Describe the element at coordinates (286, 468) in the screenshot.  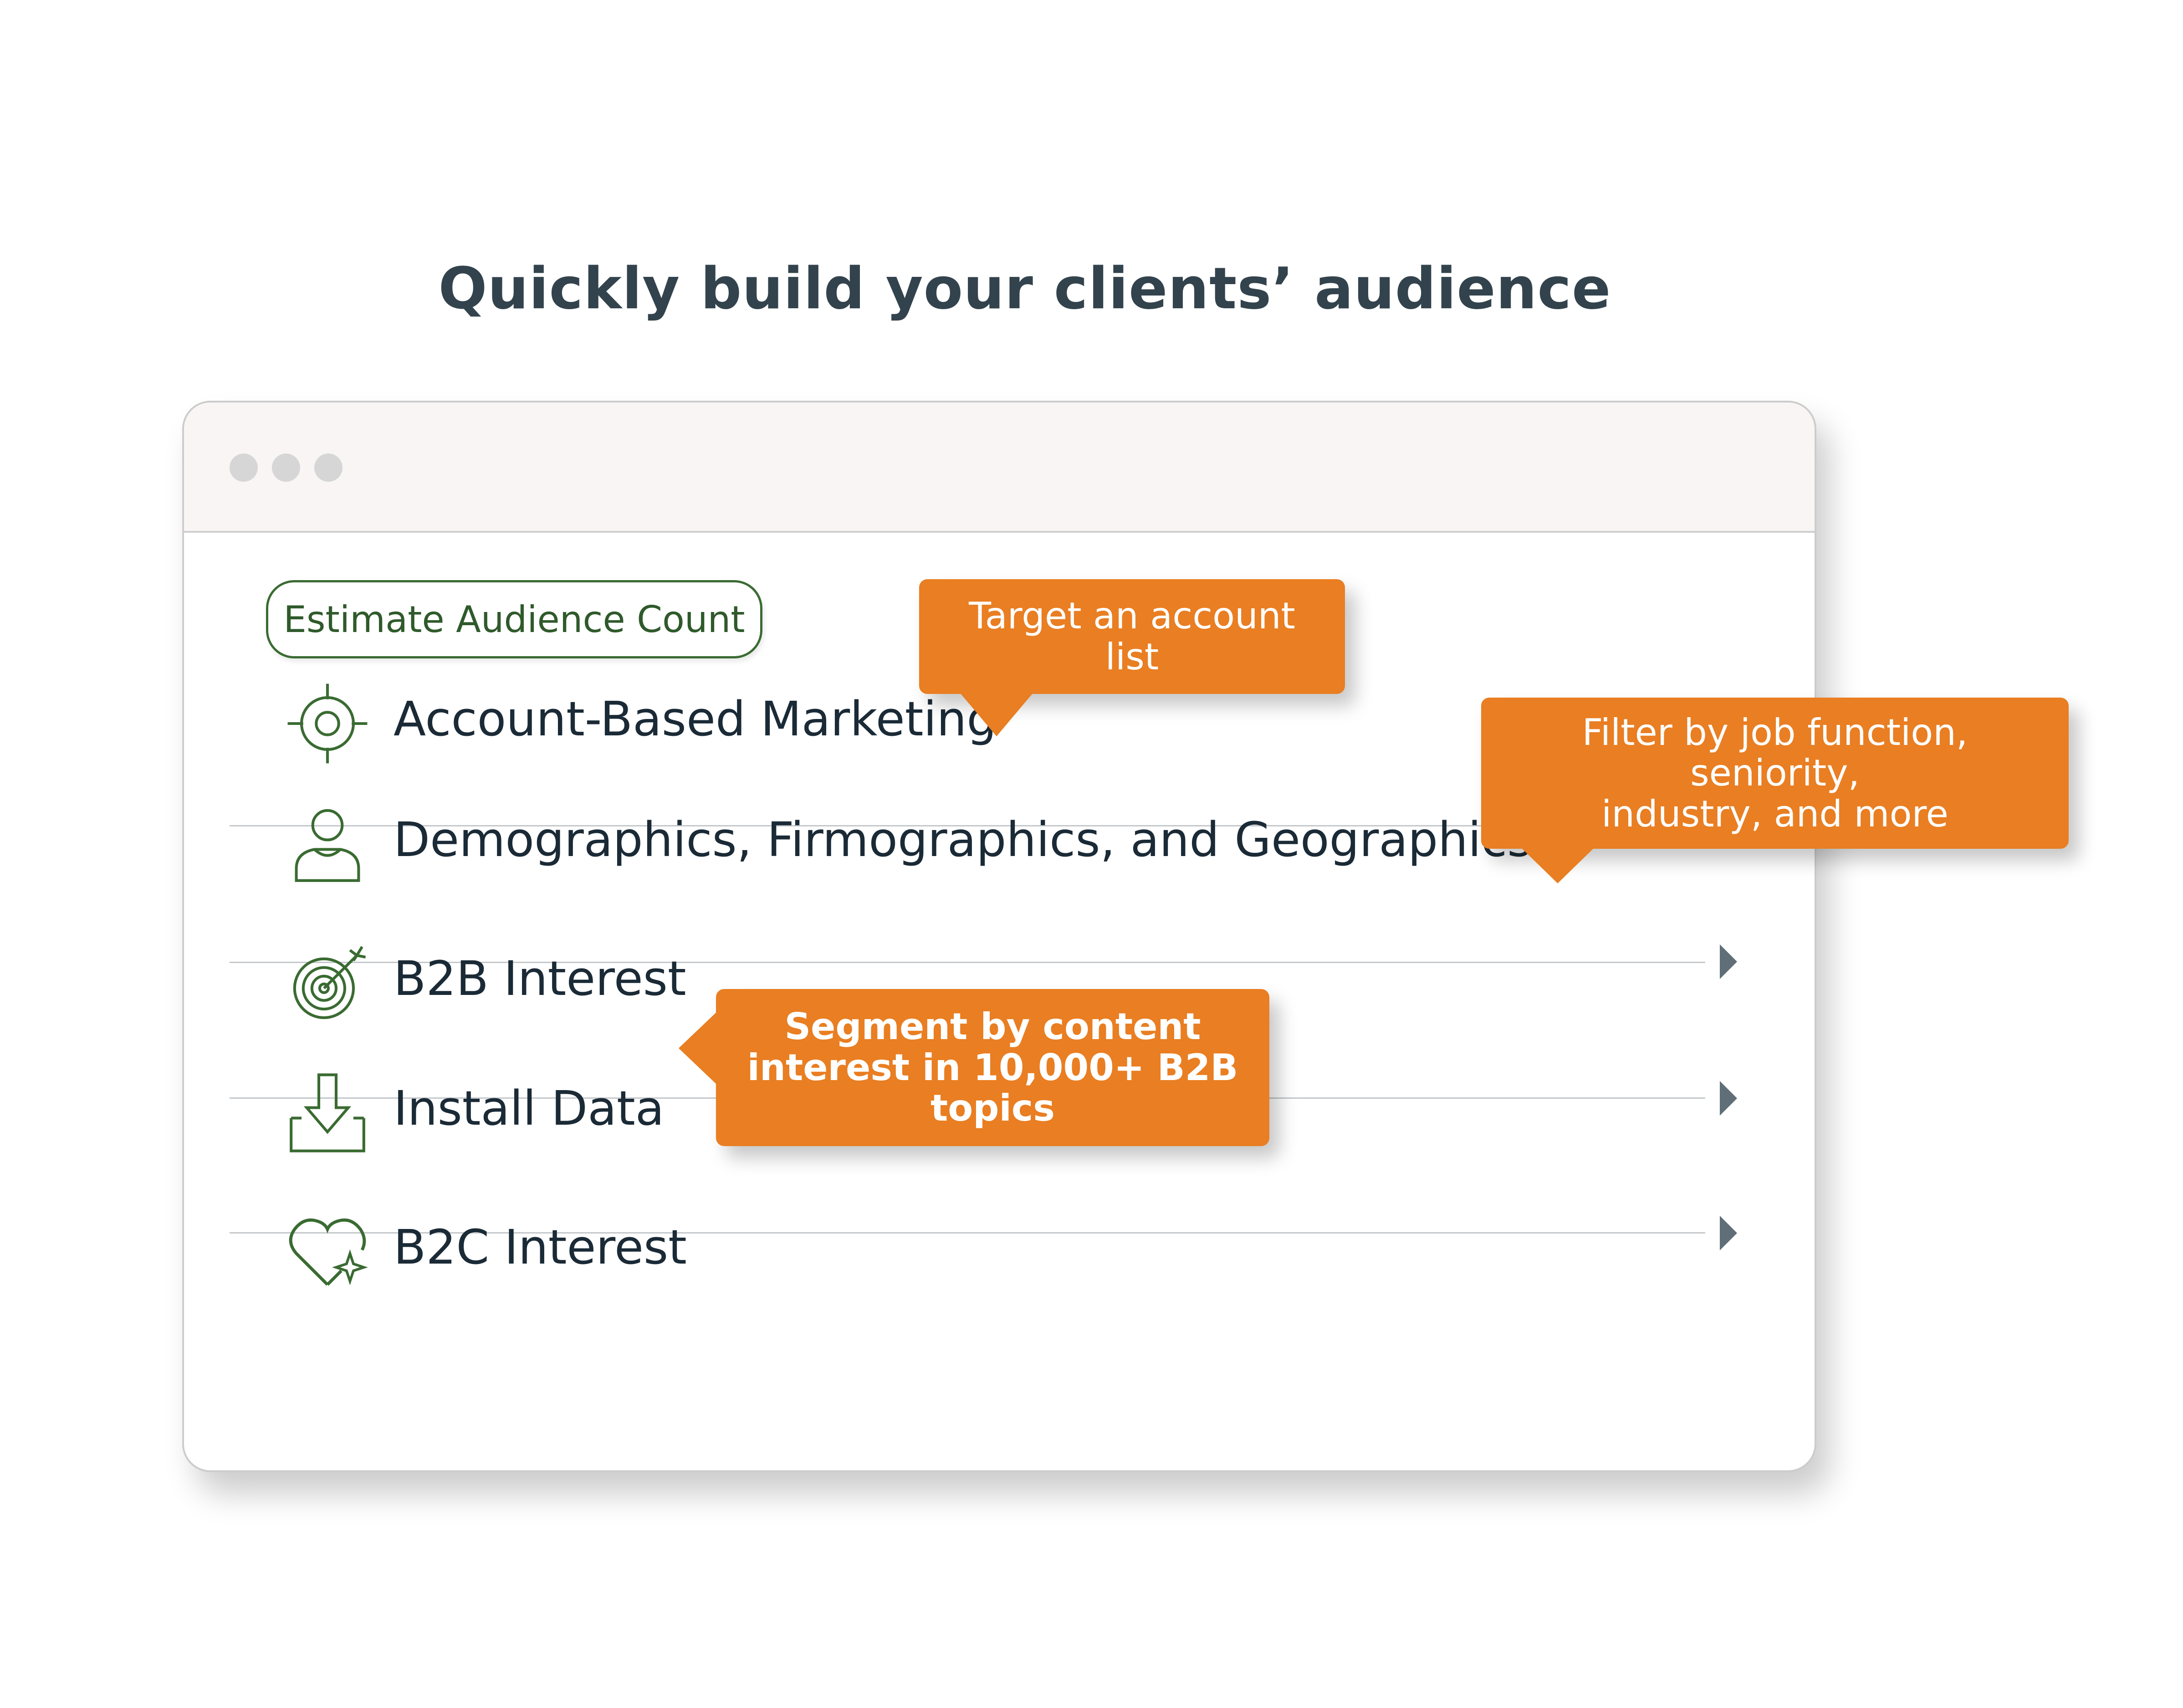
I see `window-dot-minimize` at that location.